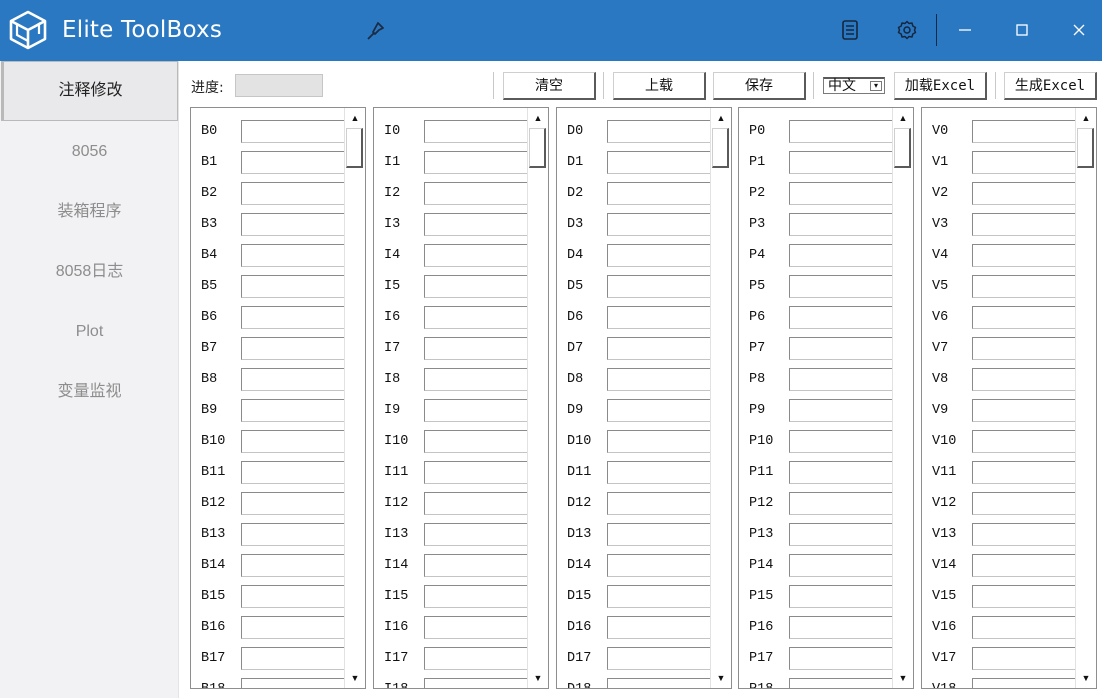 The image size is (1102, 698). What do you see at coordinates (907, 30) in the screenshot?
I see `gear-icon` at bounding box center [907, 30].